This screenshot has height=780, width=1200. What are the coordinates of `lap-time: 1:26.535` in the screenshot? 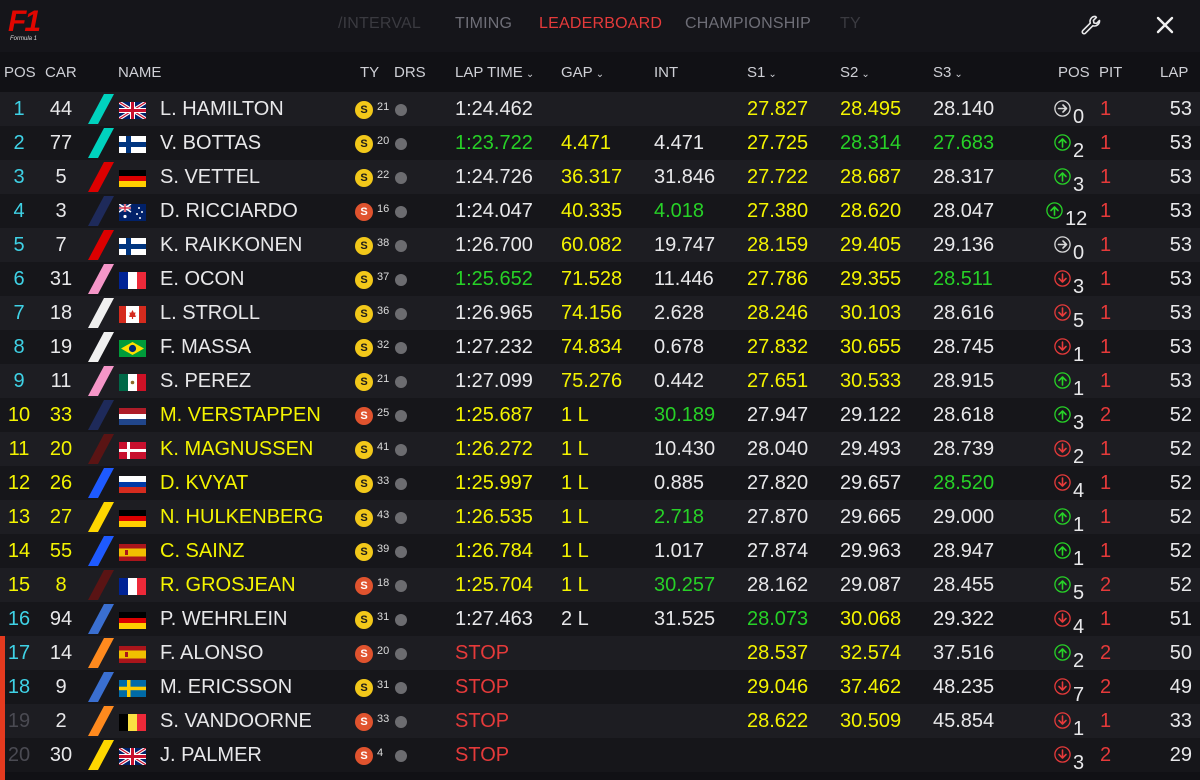 It's located at (494, 517).